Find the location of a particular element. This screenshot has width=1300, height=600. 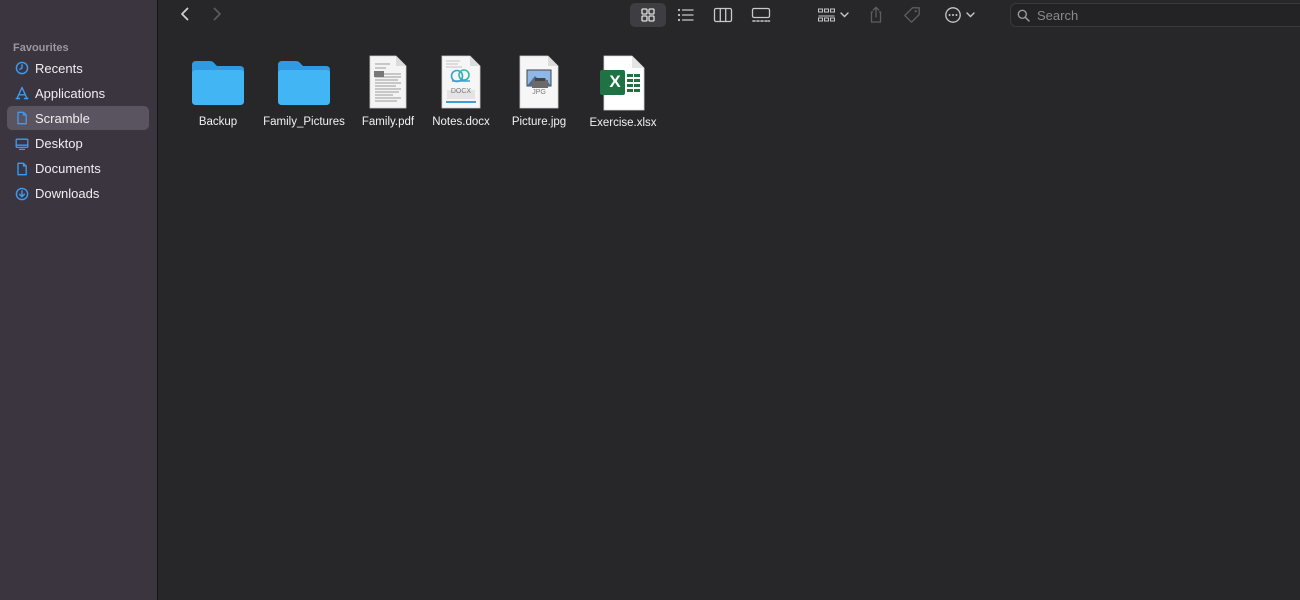

group-by-button is located at coordinates (833, 15).